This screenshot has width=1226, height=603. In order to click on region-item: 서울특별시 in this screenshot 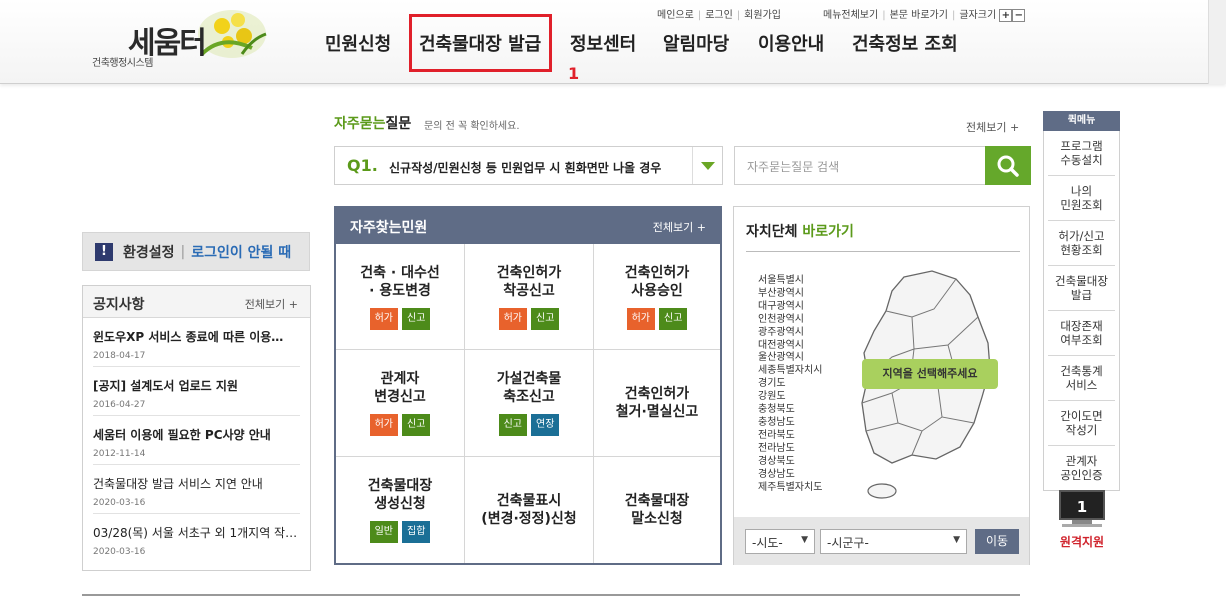, I will do `click(790, 281)`.